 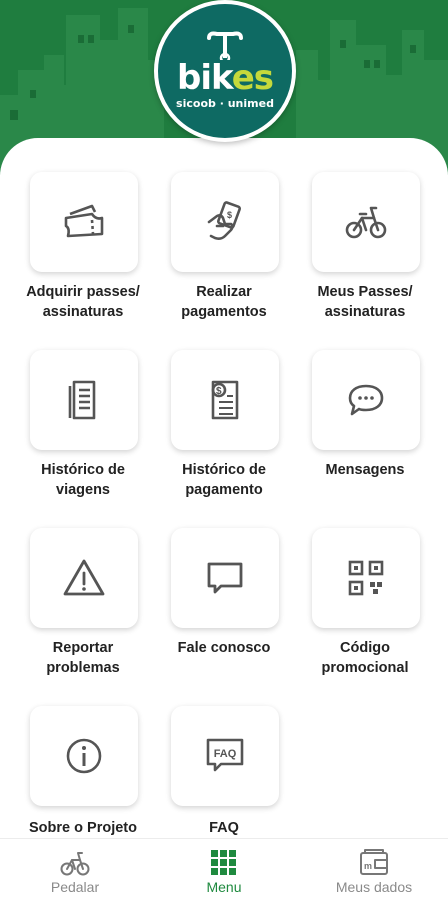 I want to click on nav-label-menu: Menu, so click(x=224, y=887).